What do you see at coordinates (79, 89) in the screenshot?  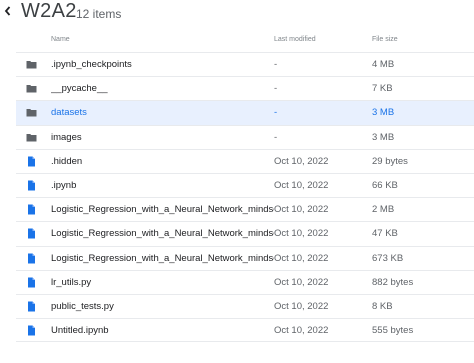 I see `item-name: __pycache__` at bounding box center [79, 89].